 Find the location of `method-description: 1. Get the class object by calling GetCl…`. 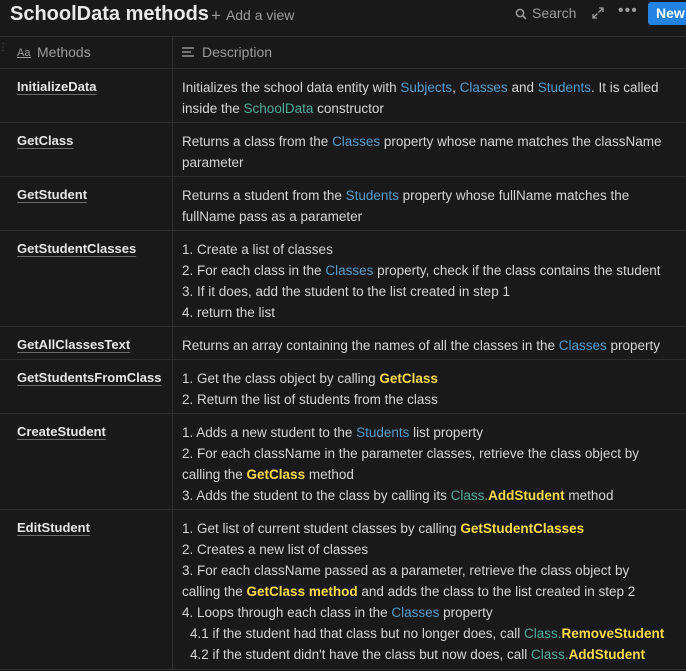

method-description: 1. Get the class object by calling GetCl… is located at coordinates (430, 389).